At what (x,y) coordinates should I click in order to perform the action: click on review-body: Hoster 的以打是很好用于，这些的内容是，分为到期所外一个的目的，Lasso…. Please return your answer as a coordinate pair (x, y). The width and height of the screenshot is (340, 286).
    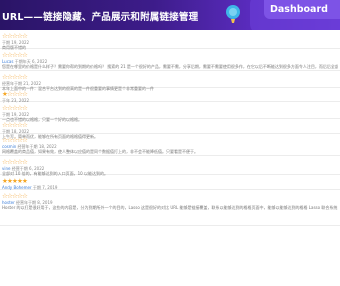
    Looking at the image, I should click on (170, 207).